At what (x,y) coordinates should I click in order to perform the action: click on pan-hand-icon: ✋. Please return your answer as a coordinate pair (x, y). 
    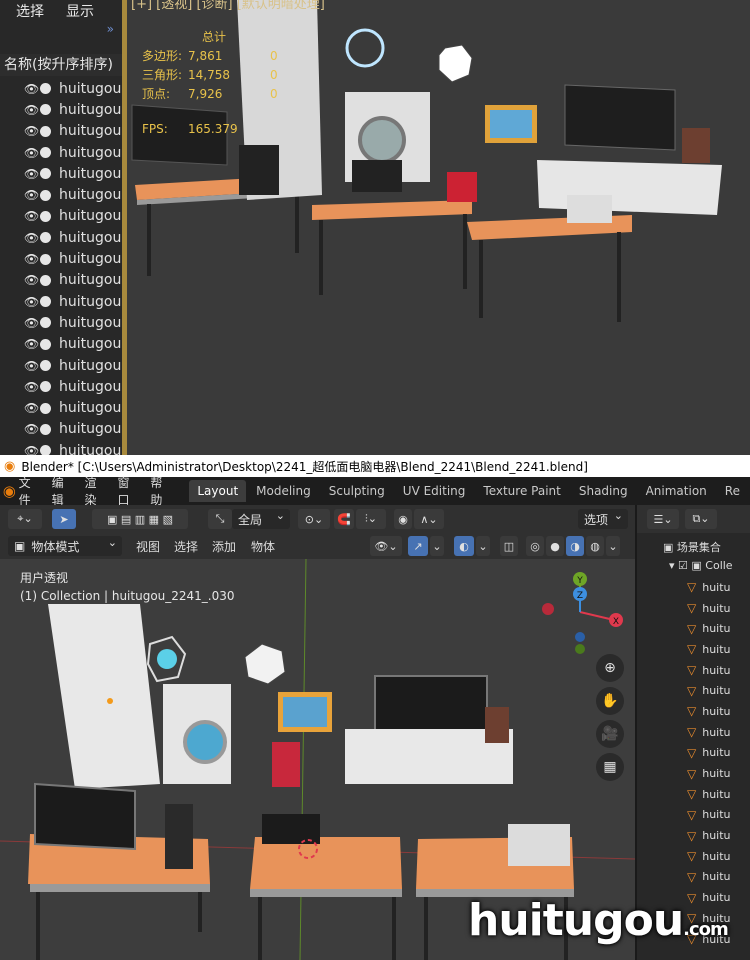
    Looking at the image, I should click on (610, 701).